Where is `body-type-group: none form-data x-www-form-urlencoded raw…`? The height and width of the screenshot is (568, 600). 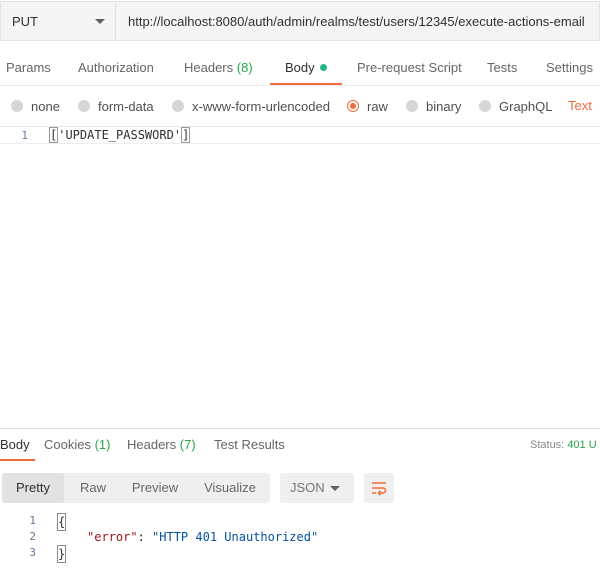
body-type-group: none form-data x-www-form-urlencoded raw… is located at coordinates (300, 106).